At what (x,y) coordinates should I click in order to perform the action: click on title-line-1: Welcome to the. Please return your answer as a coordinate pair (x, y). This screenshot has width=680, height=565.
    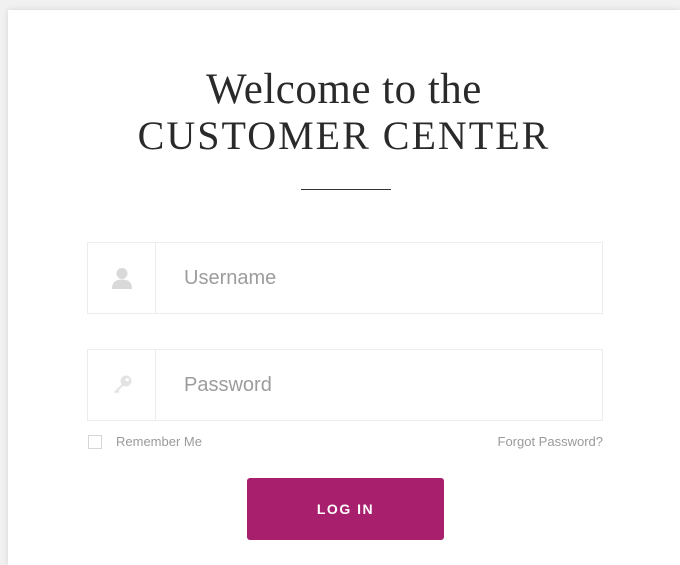
    Looking at the image, I should click on (344, 89).